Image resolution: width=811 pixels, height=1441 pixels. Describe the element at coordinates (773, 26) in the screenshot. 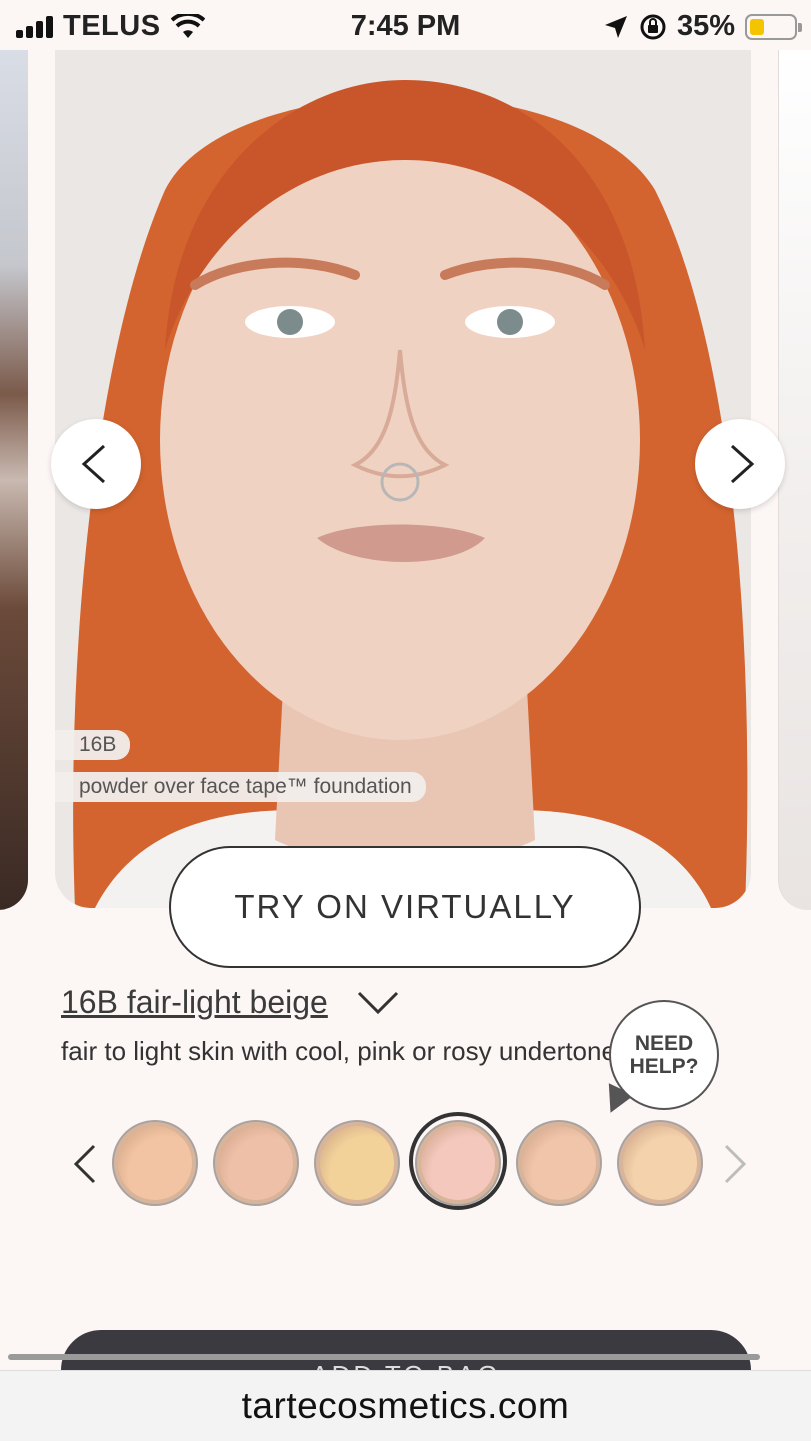

I see `battery-icon` at that location.